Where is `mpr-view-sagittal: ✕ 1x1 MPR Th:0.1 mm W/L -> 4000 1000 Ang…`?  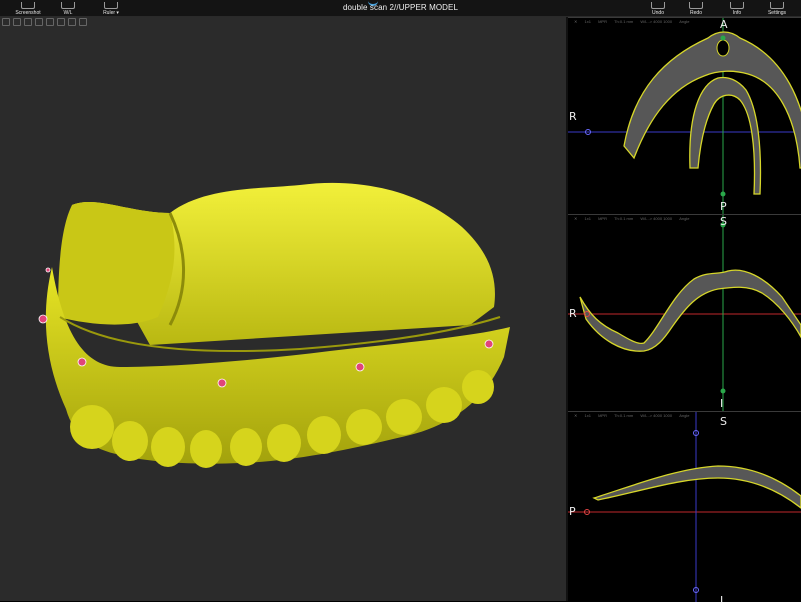
mpr-view-sagittal: ✕ 1x1 MPR Th:0.1 mm W/L -> 4000 1000 Ang… is located at coordinates (684, 506).